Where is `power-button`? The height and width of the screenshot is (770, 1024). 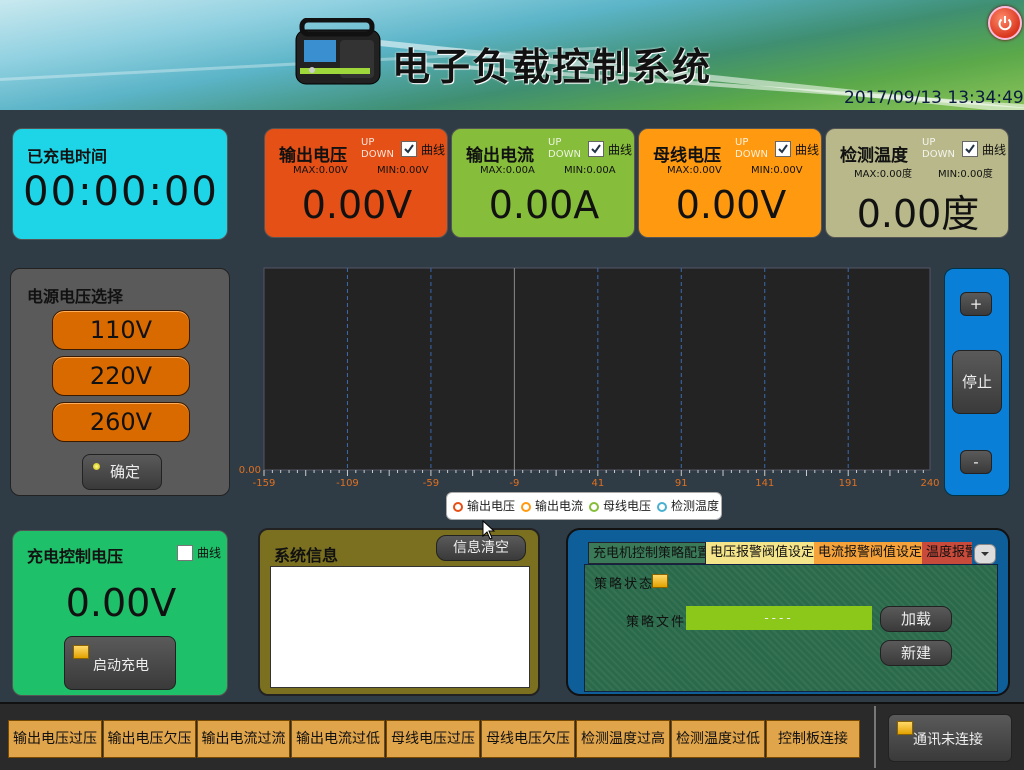 power-button is located at coordinates (1005, 23).